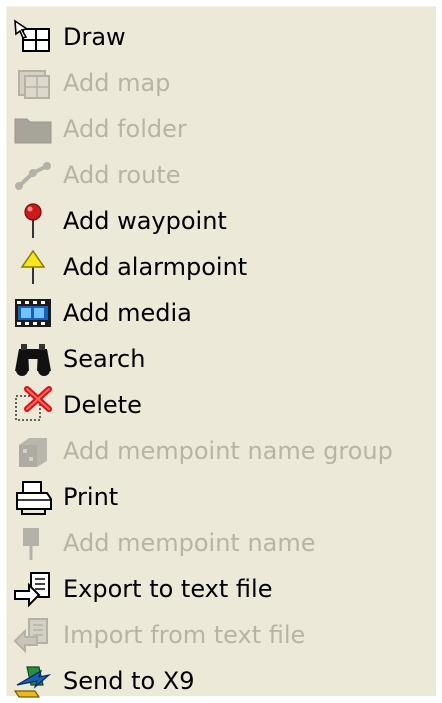 This screenshot has height=703, width=442. I want to click on menu-item-send-to-x9: Send to X9, so click(217, 680).